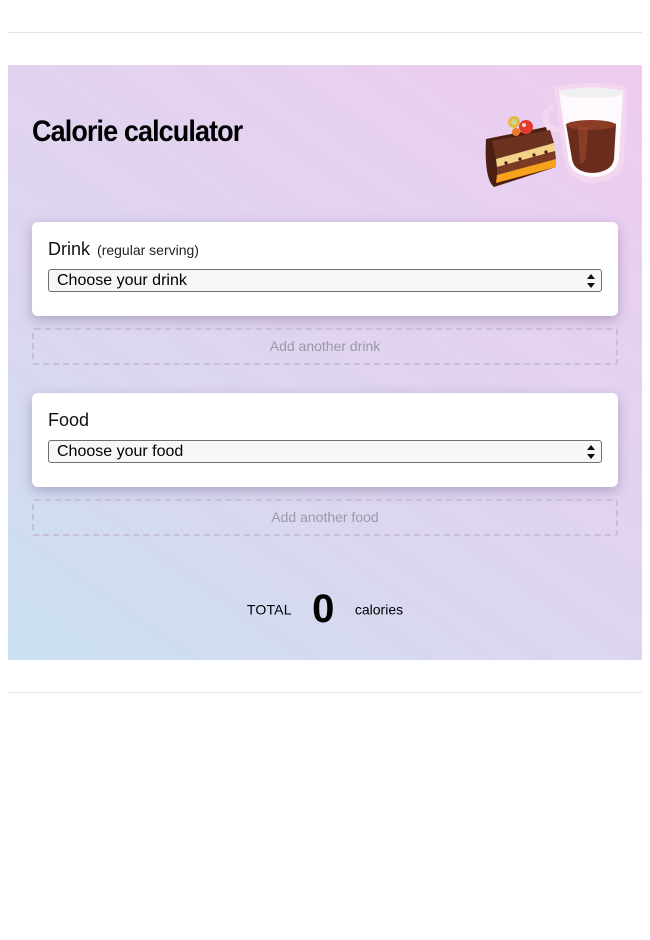  I want to click on food-select-value: Choose your food, so click(120, 451).